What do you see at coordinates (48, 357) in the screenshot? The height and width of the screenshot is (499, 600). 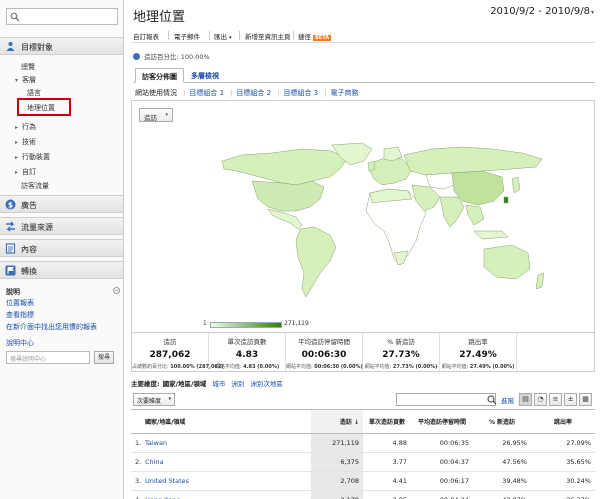 I see `help-search-input: 搜尋說明中心` at bounding box center [48, 357].